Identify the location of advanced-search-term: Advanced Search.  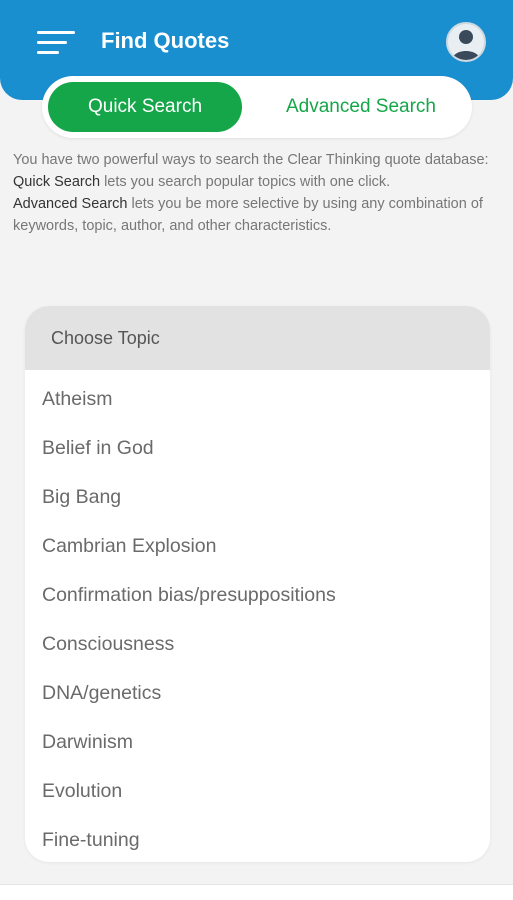
(70, 204).